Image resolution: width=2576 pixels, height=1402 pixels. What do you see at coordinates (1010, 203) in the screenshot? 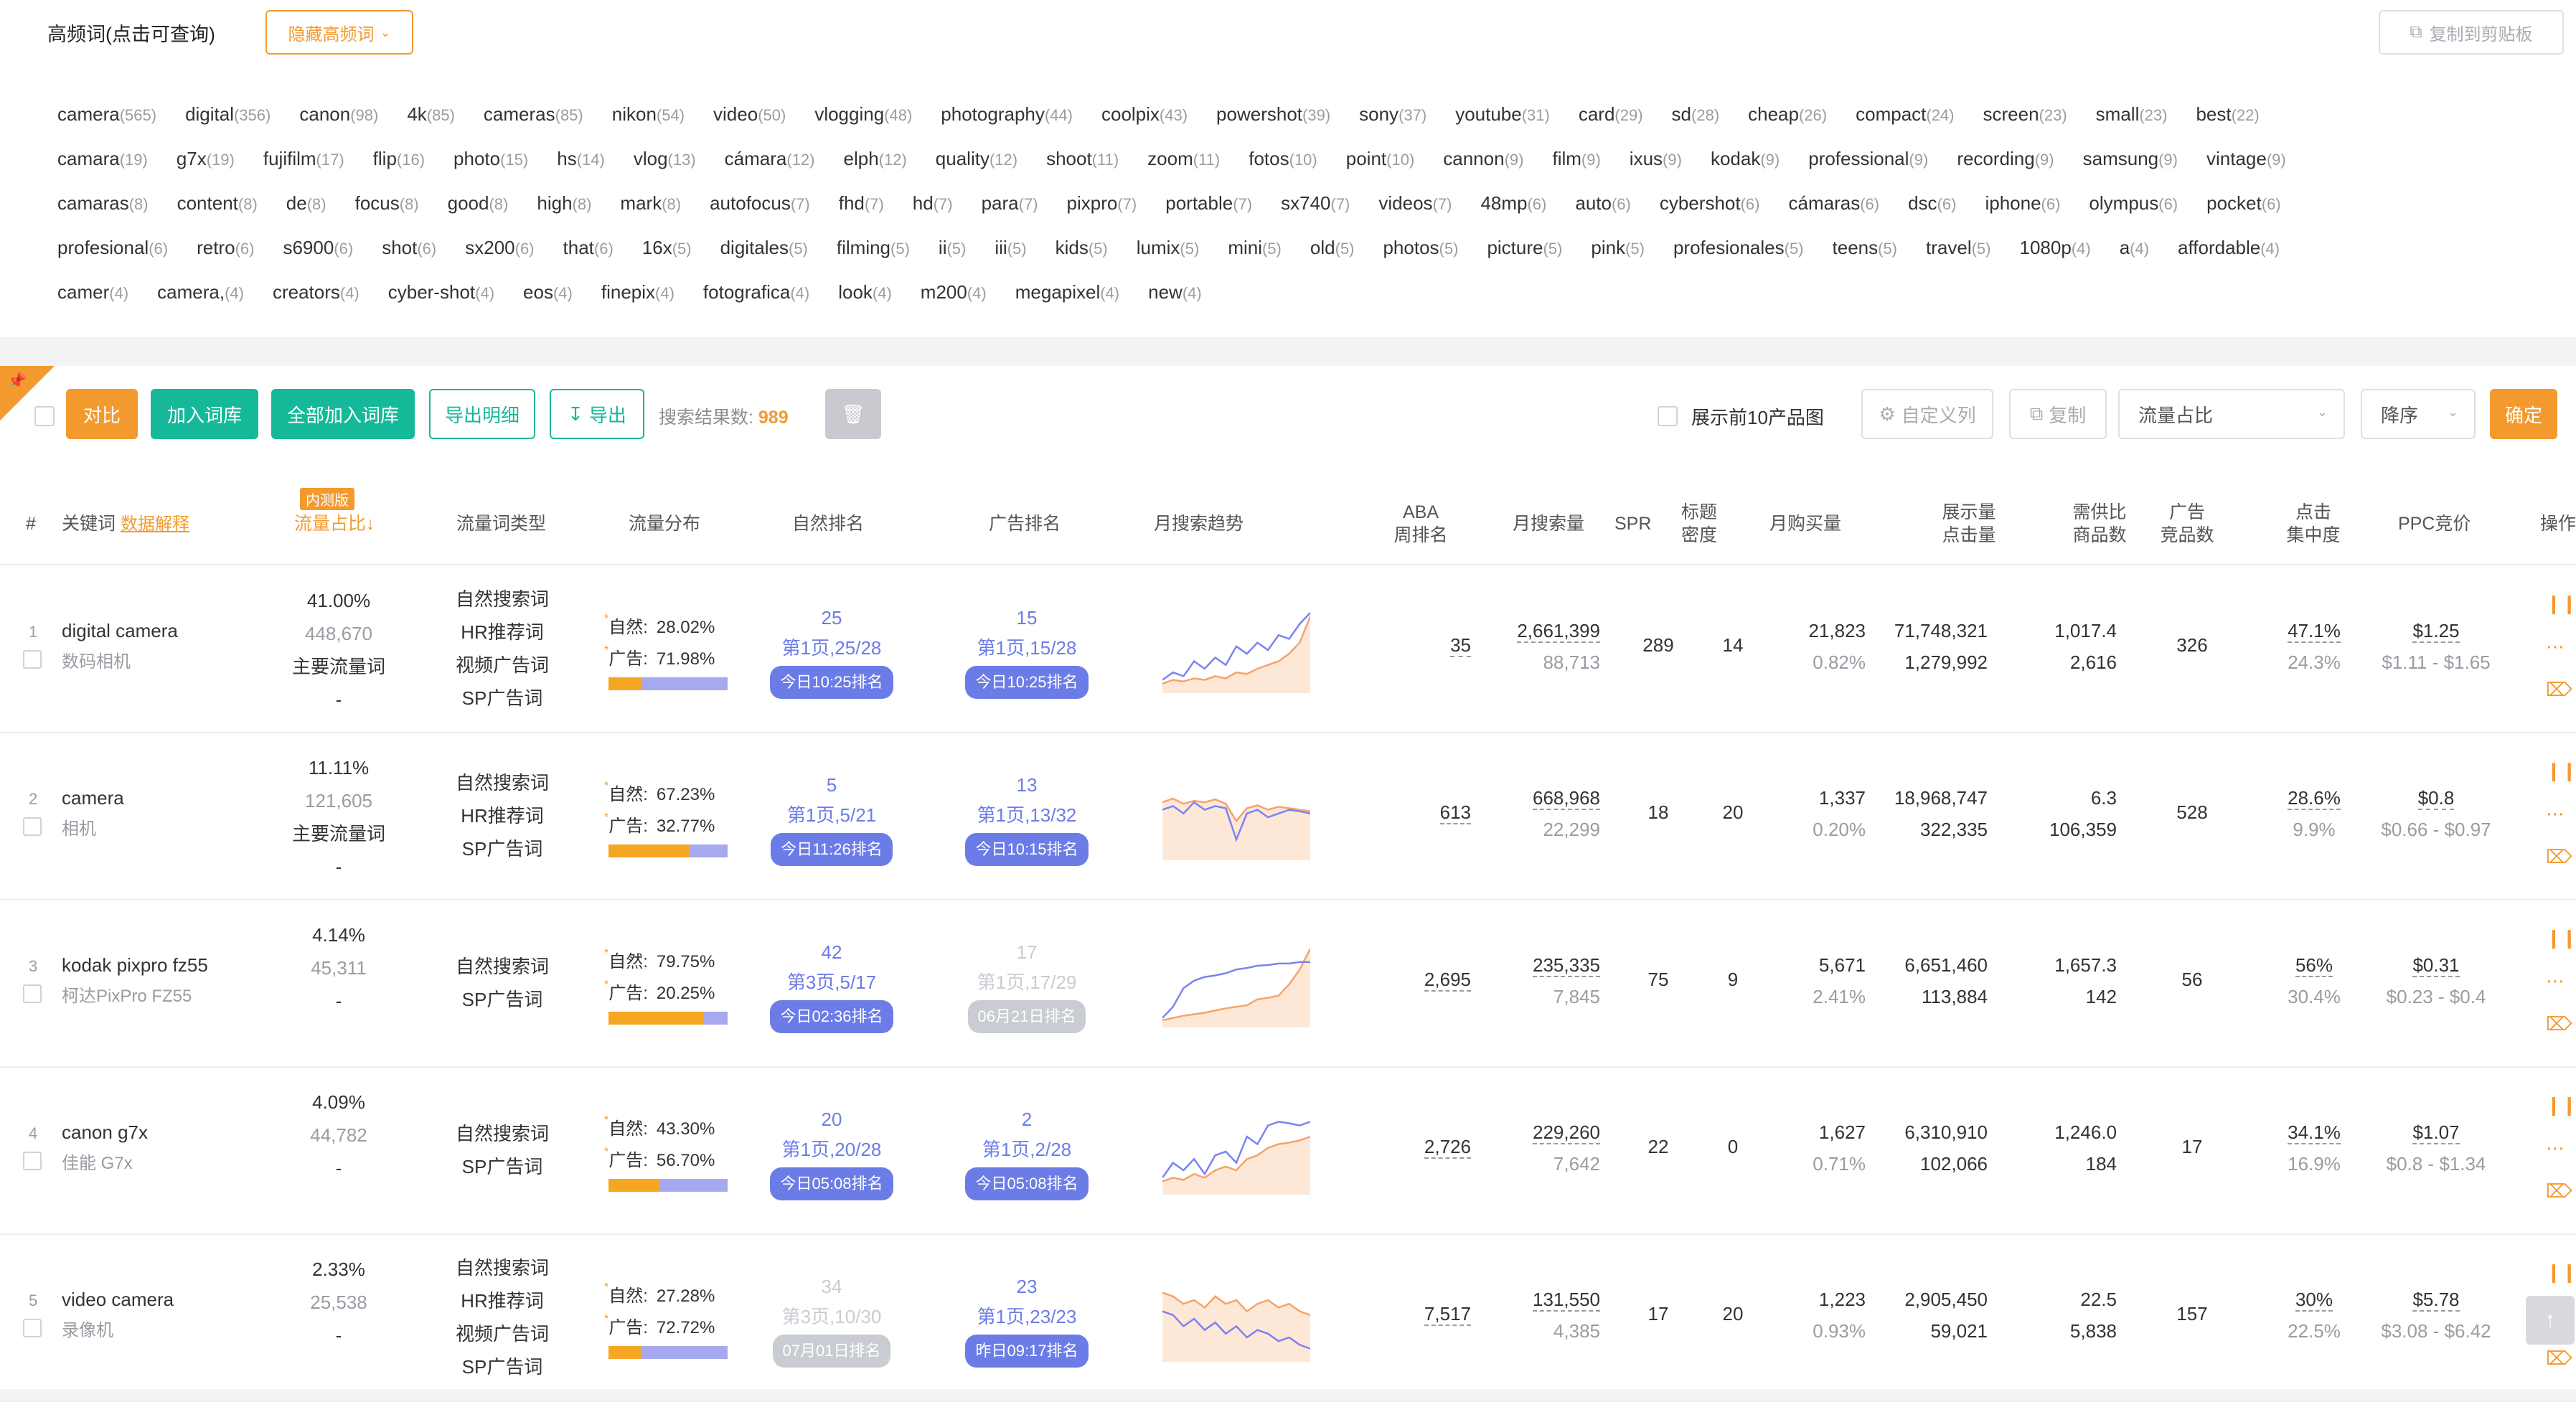
I see `keyword-chip: para(7)` at bounding box center [1010, 203].